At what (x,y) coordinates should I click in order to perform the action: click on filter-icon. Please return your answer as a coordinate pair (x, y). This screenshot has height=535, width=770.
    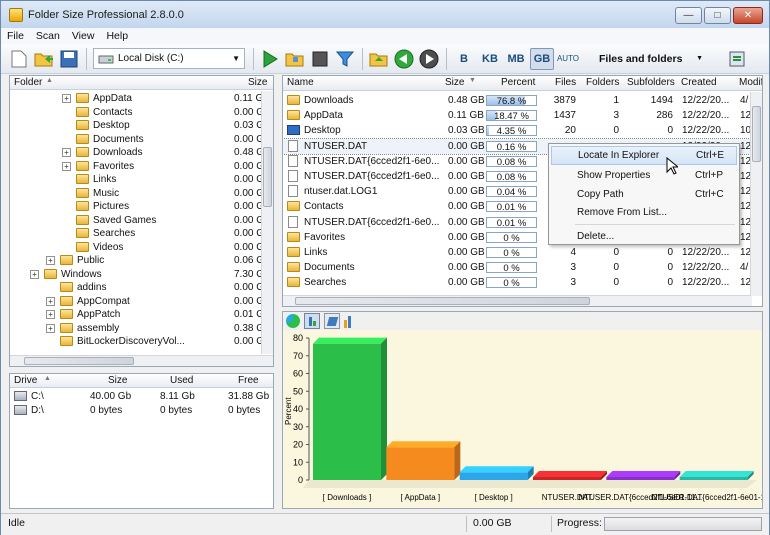
    Looking at the image, I should click on (345, 59).